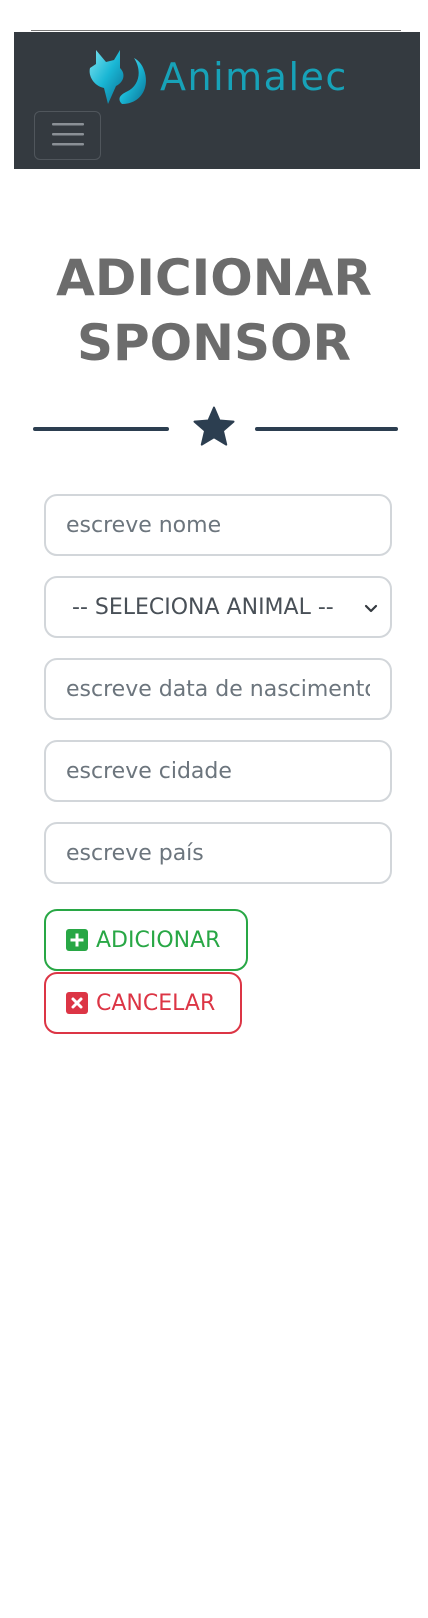 Image resolution: width=428 pixels, height=1618 pixels. I want to click on cancel-button-label: CANCELAR, so click(156, 1003).